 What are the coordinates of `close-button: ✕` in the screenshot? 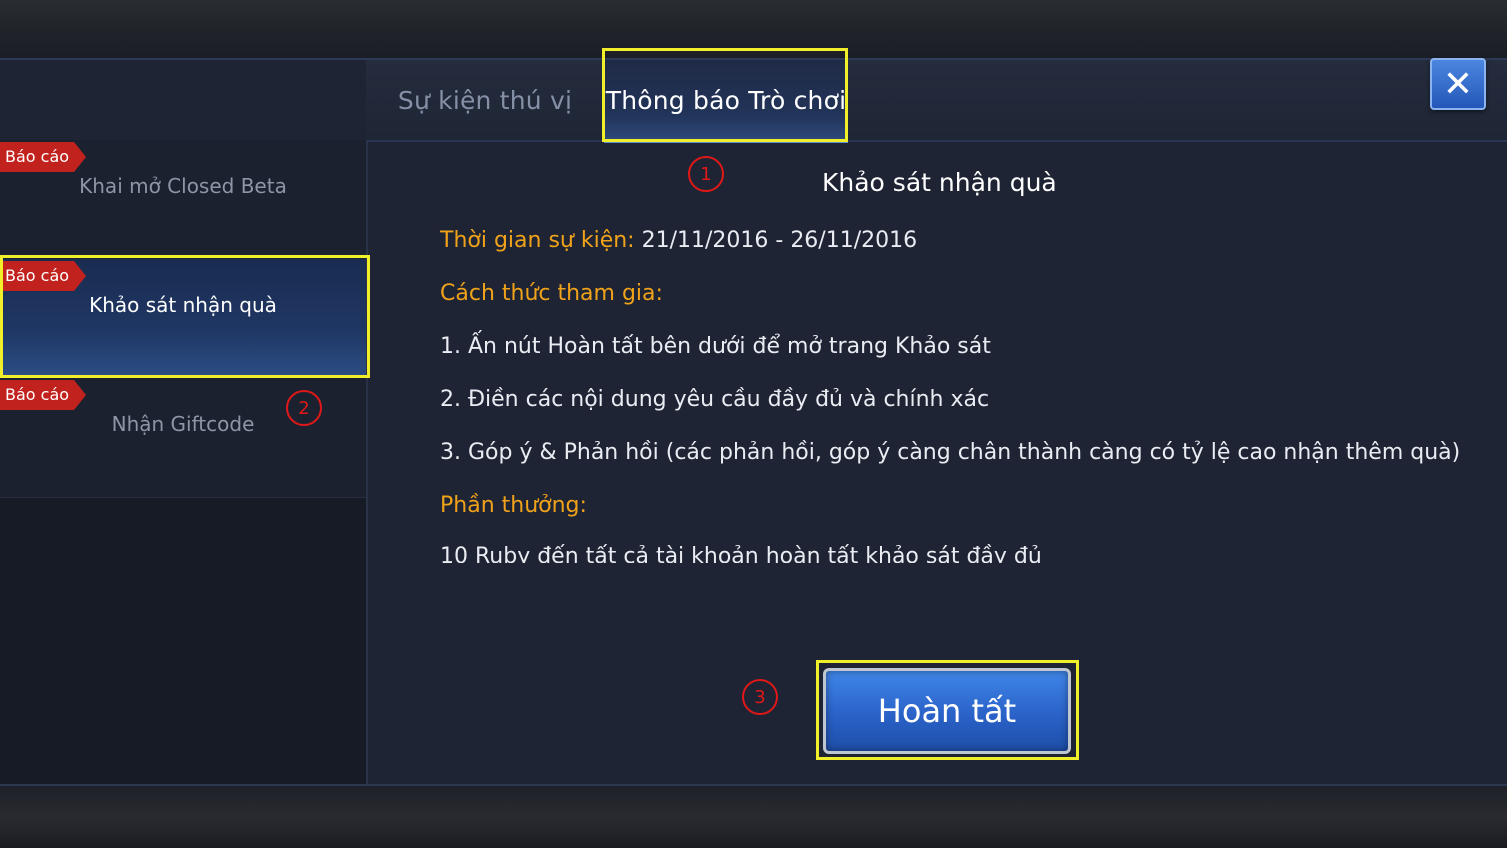 It's located at (1458, 84).